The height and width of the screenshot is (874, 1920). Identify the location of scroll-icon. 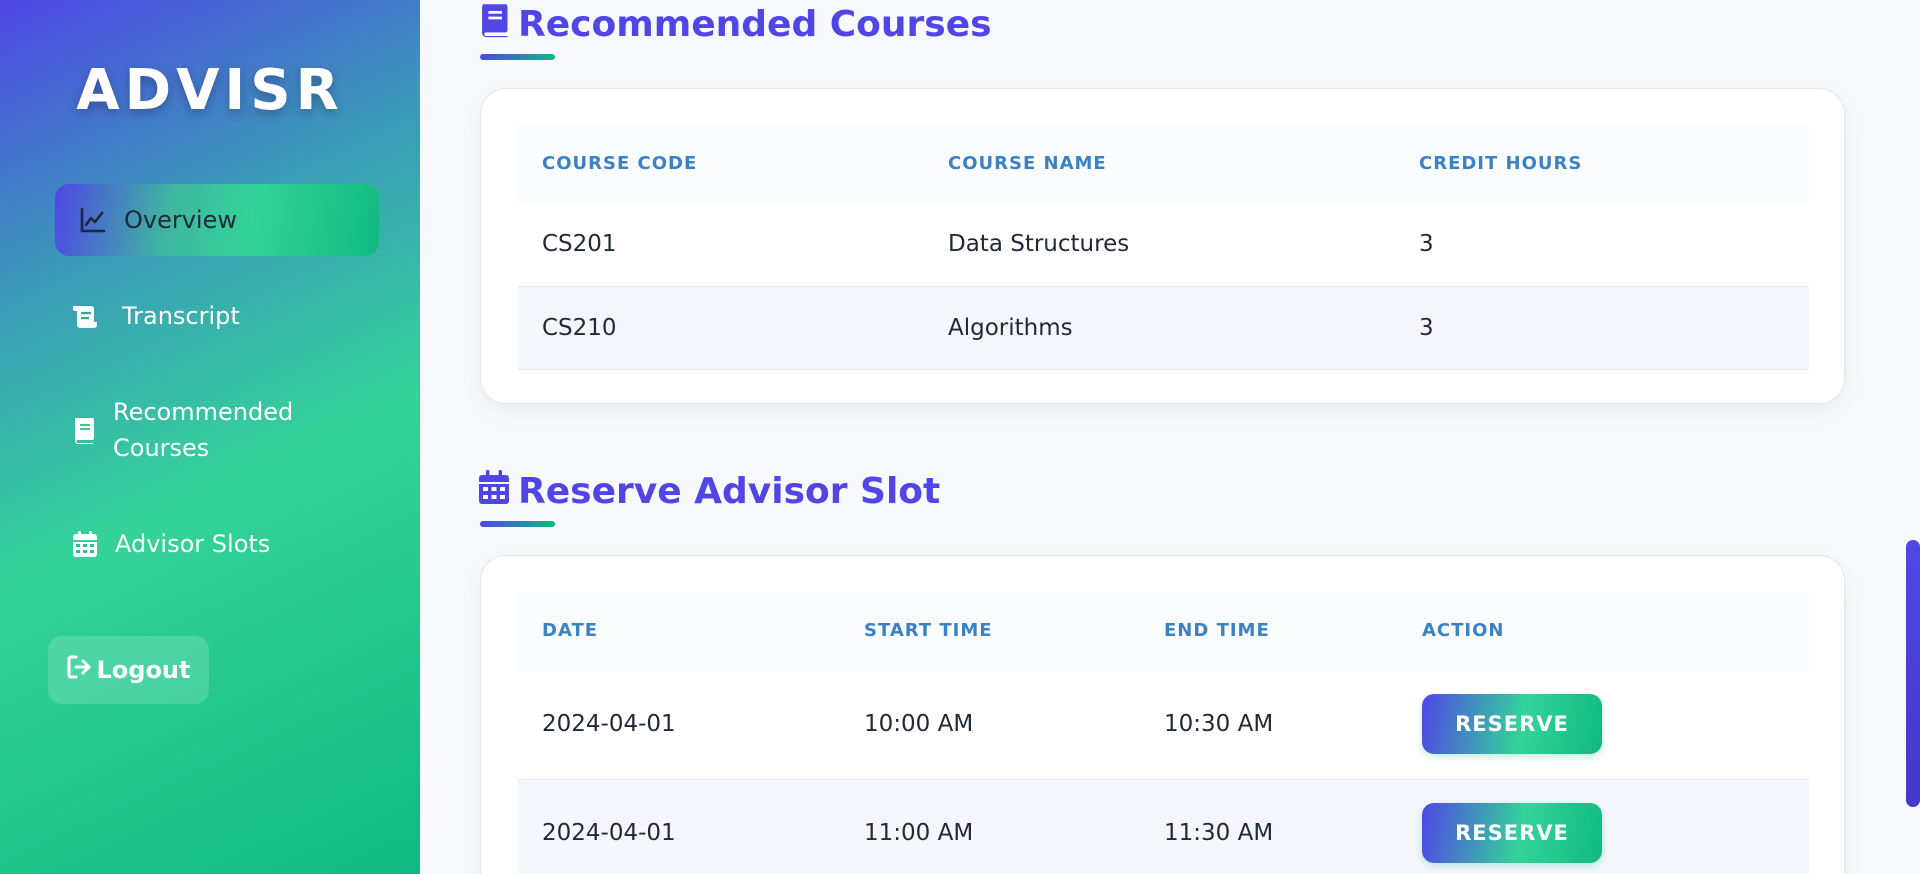
(85, 316).